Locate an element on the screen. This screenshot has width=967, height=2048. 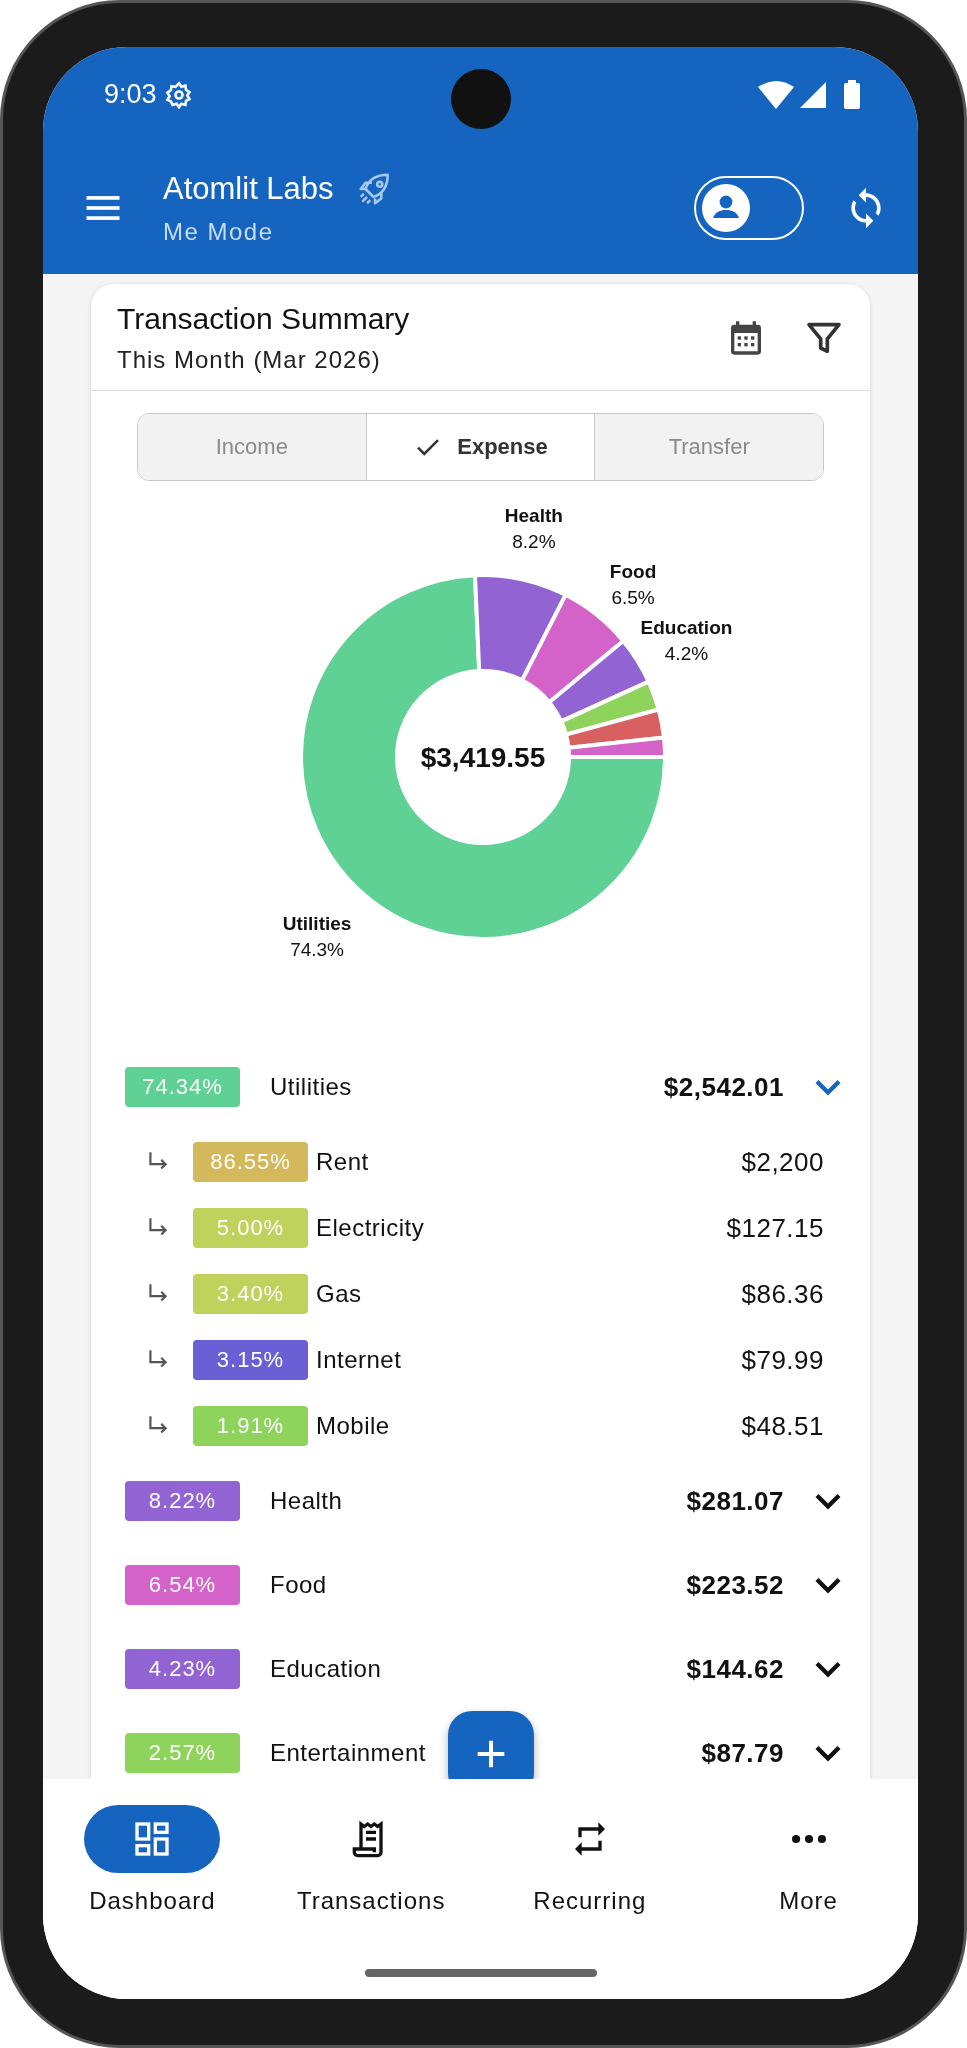
percent-badge: 3.15% is located at coordinates (250, 1360).